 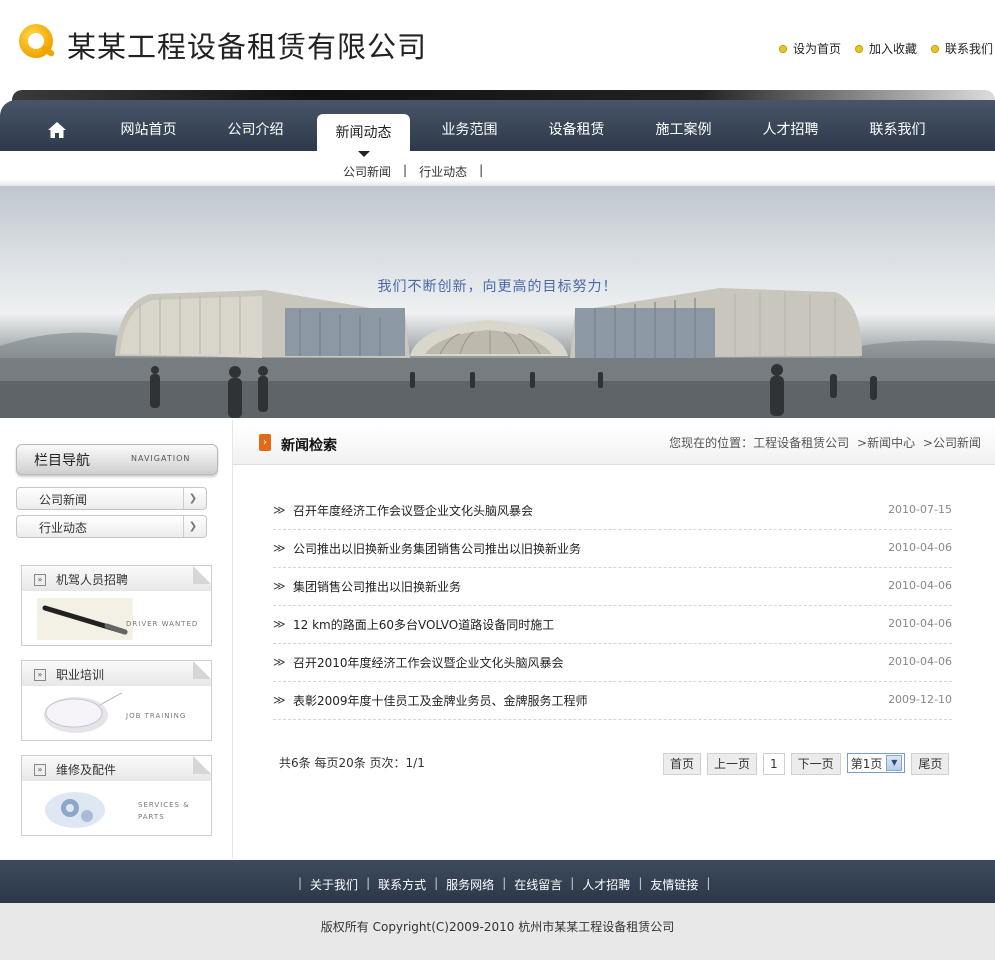 I want to click on footer-link-about: 关于我们, so click(x=334, y=884).